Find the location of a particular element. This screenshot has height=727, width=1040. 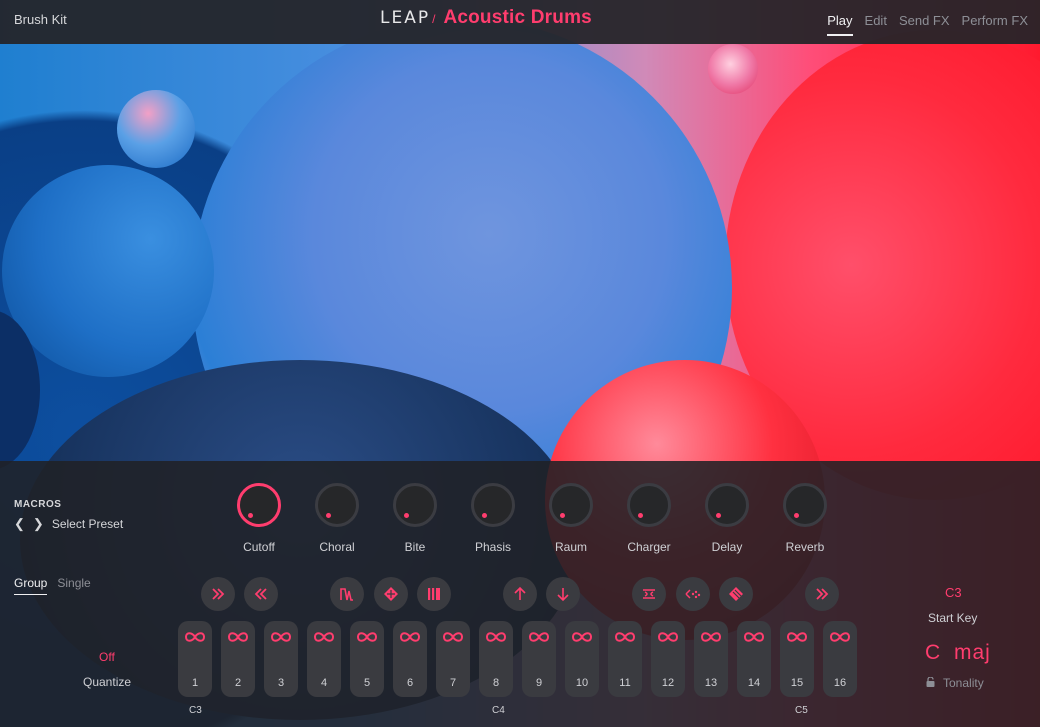

macro-knob-cutoff: Cutoff is located at coordinates (259, 518).